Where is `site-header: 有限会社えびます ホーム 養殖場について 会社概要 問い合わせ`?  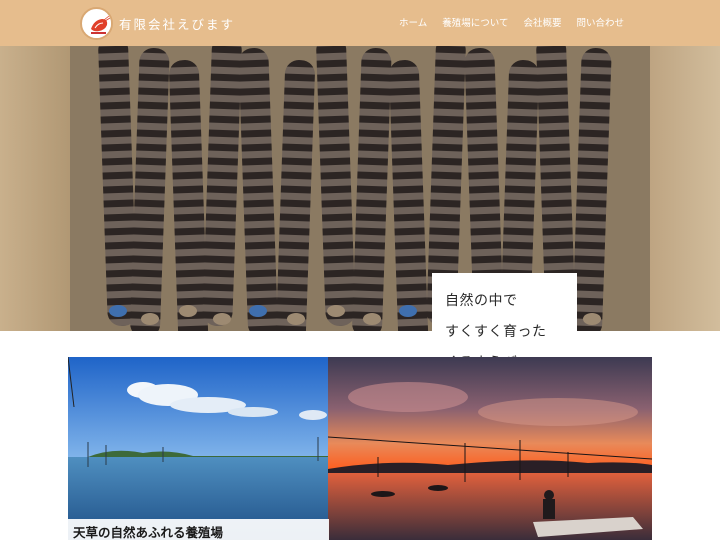 site-header: 有限会社えびます ホーム 養殖場について 会社概要 問い合わせ is located at coordinates (360, 23).